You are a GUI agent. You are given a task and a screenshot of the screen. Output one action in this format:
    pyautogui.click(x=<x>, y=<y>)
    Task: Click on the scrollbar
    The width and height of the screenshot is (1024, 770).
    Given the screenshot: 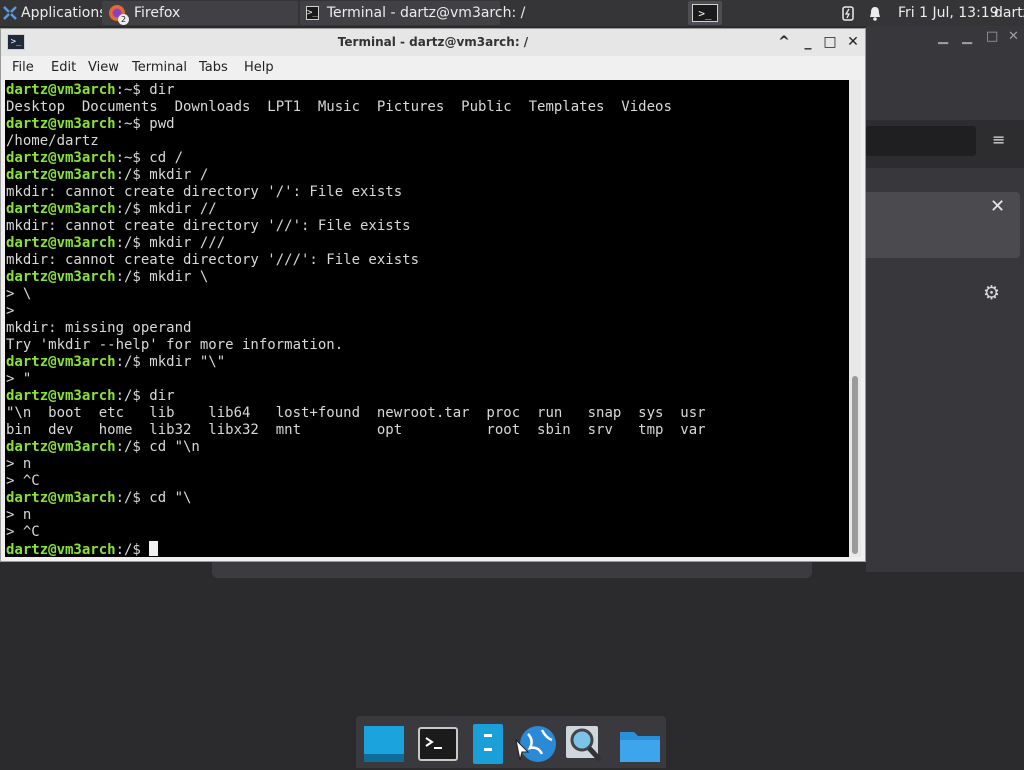 What is the action you would take?
    pyautogui.click(x=855, y=318)
    